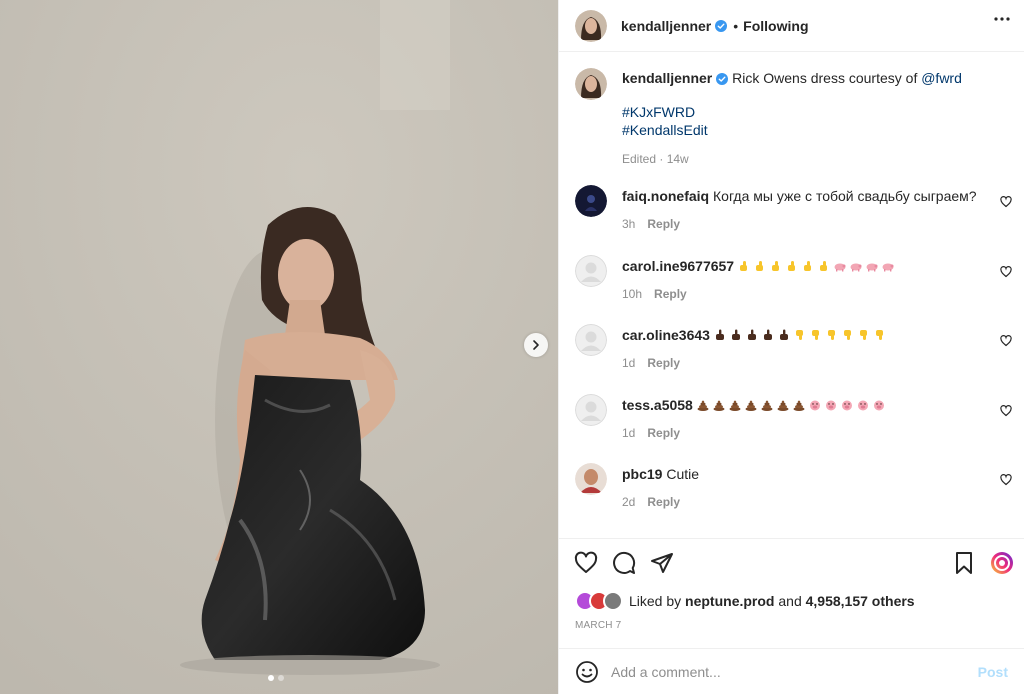 The width and height of the screenshot is (1024, 694). I want to click on comment-text: Когда мы уже с тобой свадьбу сыграем?, so click(845, 196).